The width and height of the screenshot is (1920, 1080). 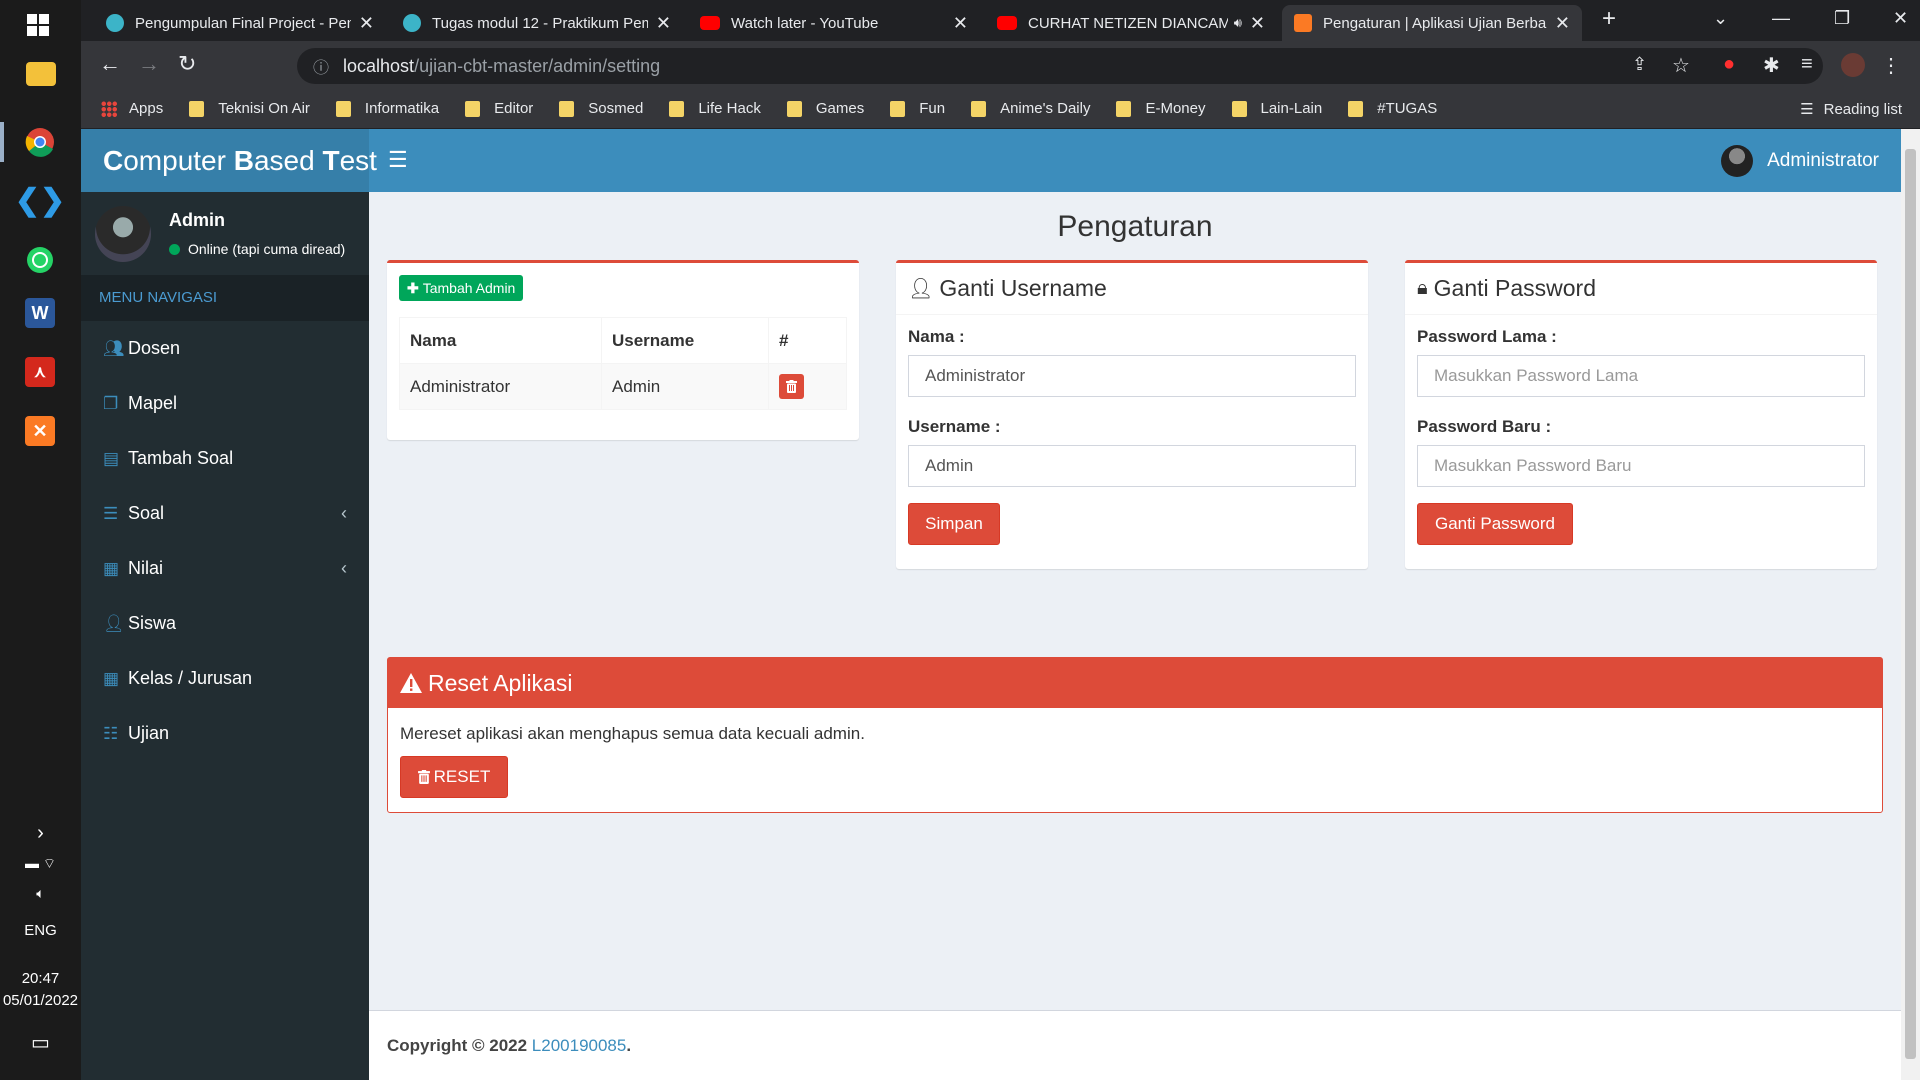 What do you see at coordinates (954, 524) in the screenshot?
I see `save-username-button: Simpan` at bounding box center [954, 524].